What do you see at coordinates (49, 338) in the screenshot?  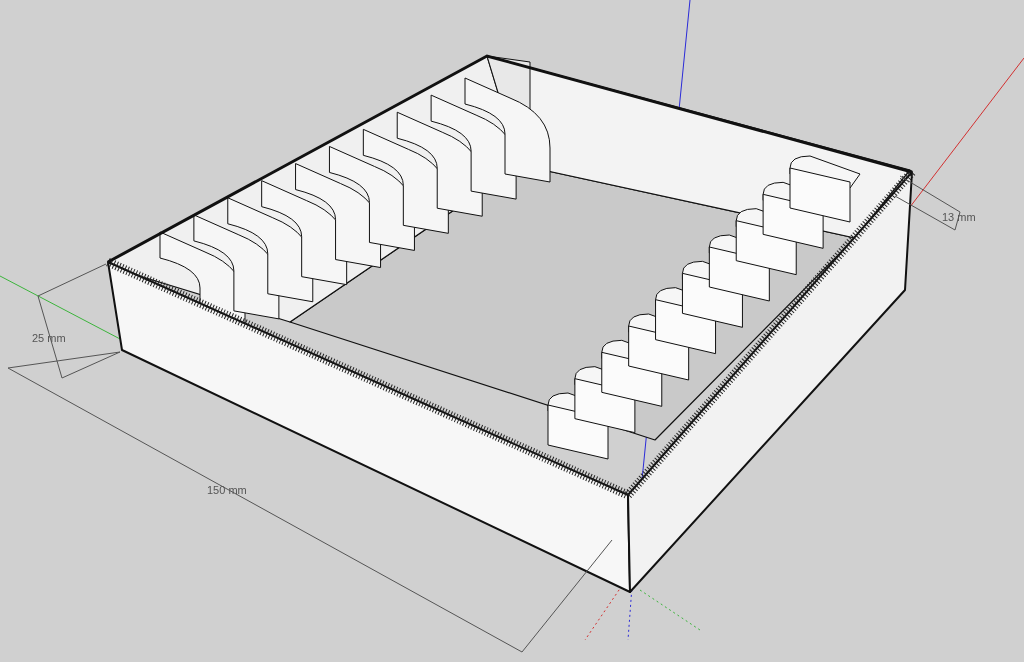 I see `dimension-label: 25 mm` at bounding box center [49, 338].